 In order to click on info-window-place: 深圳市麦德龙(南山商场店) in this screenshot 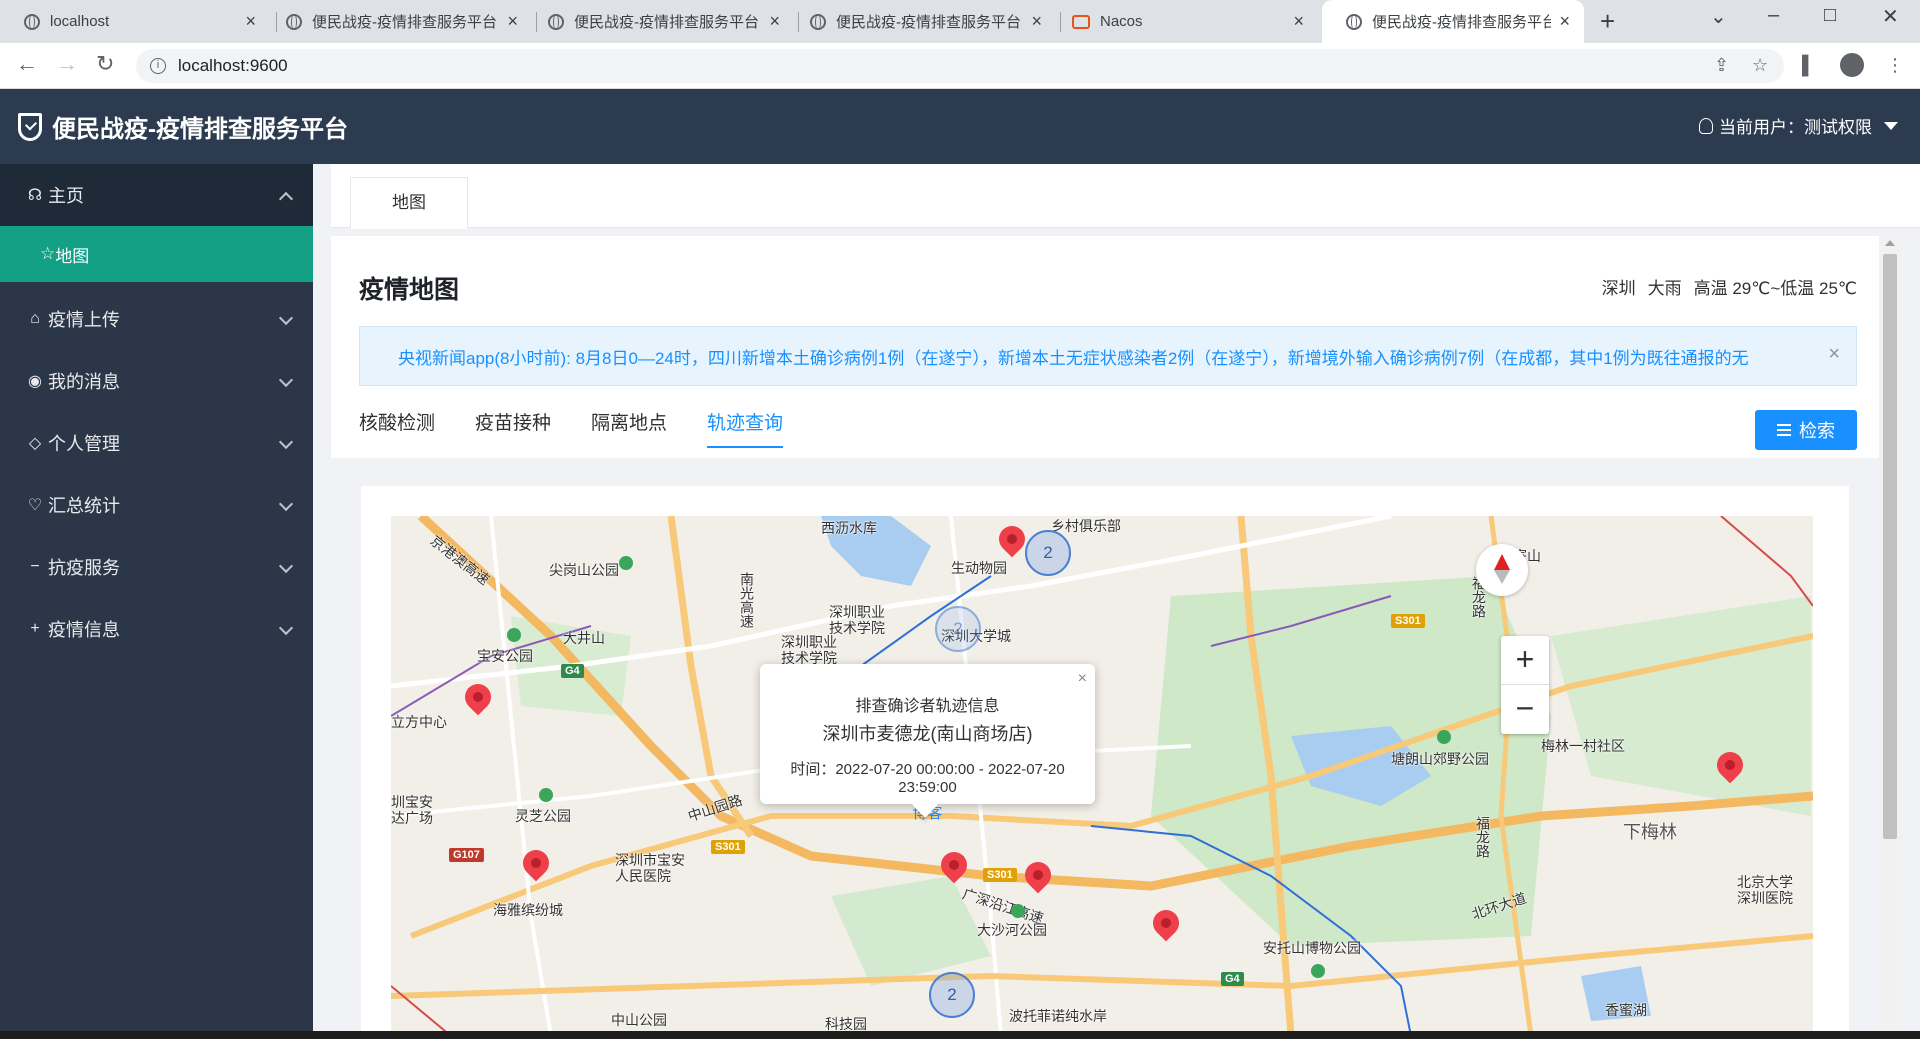, I will do `click(927, 734)`.